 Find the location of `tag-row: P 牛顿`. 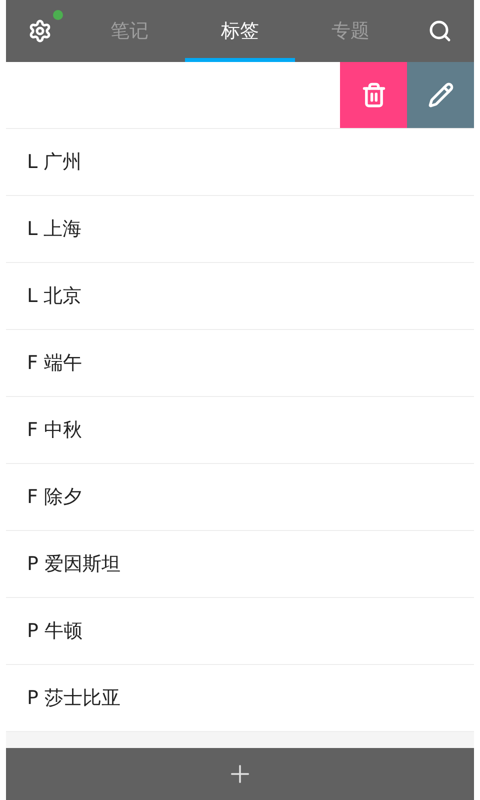

tag-row: P 牛顿 is located at coordinates (240, 631).